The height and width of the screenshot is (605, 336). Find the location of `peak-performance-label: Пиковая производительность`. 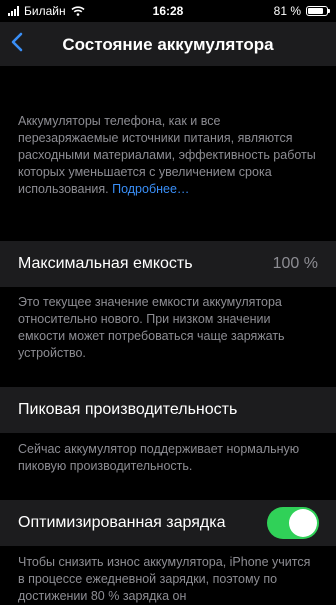

peak-performance-label: Пиковая производительность is located at coordinates (128, 409).